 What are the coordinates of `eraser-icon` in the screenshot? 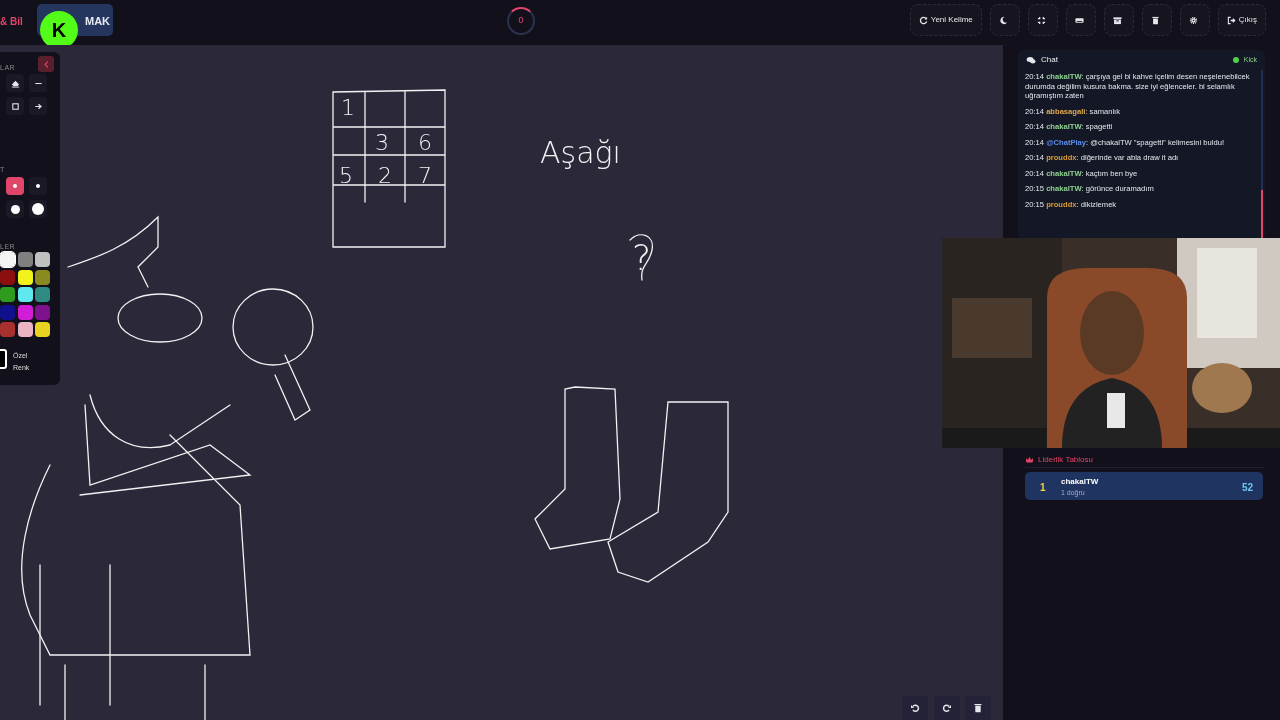 It's located at (15, 83).